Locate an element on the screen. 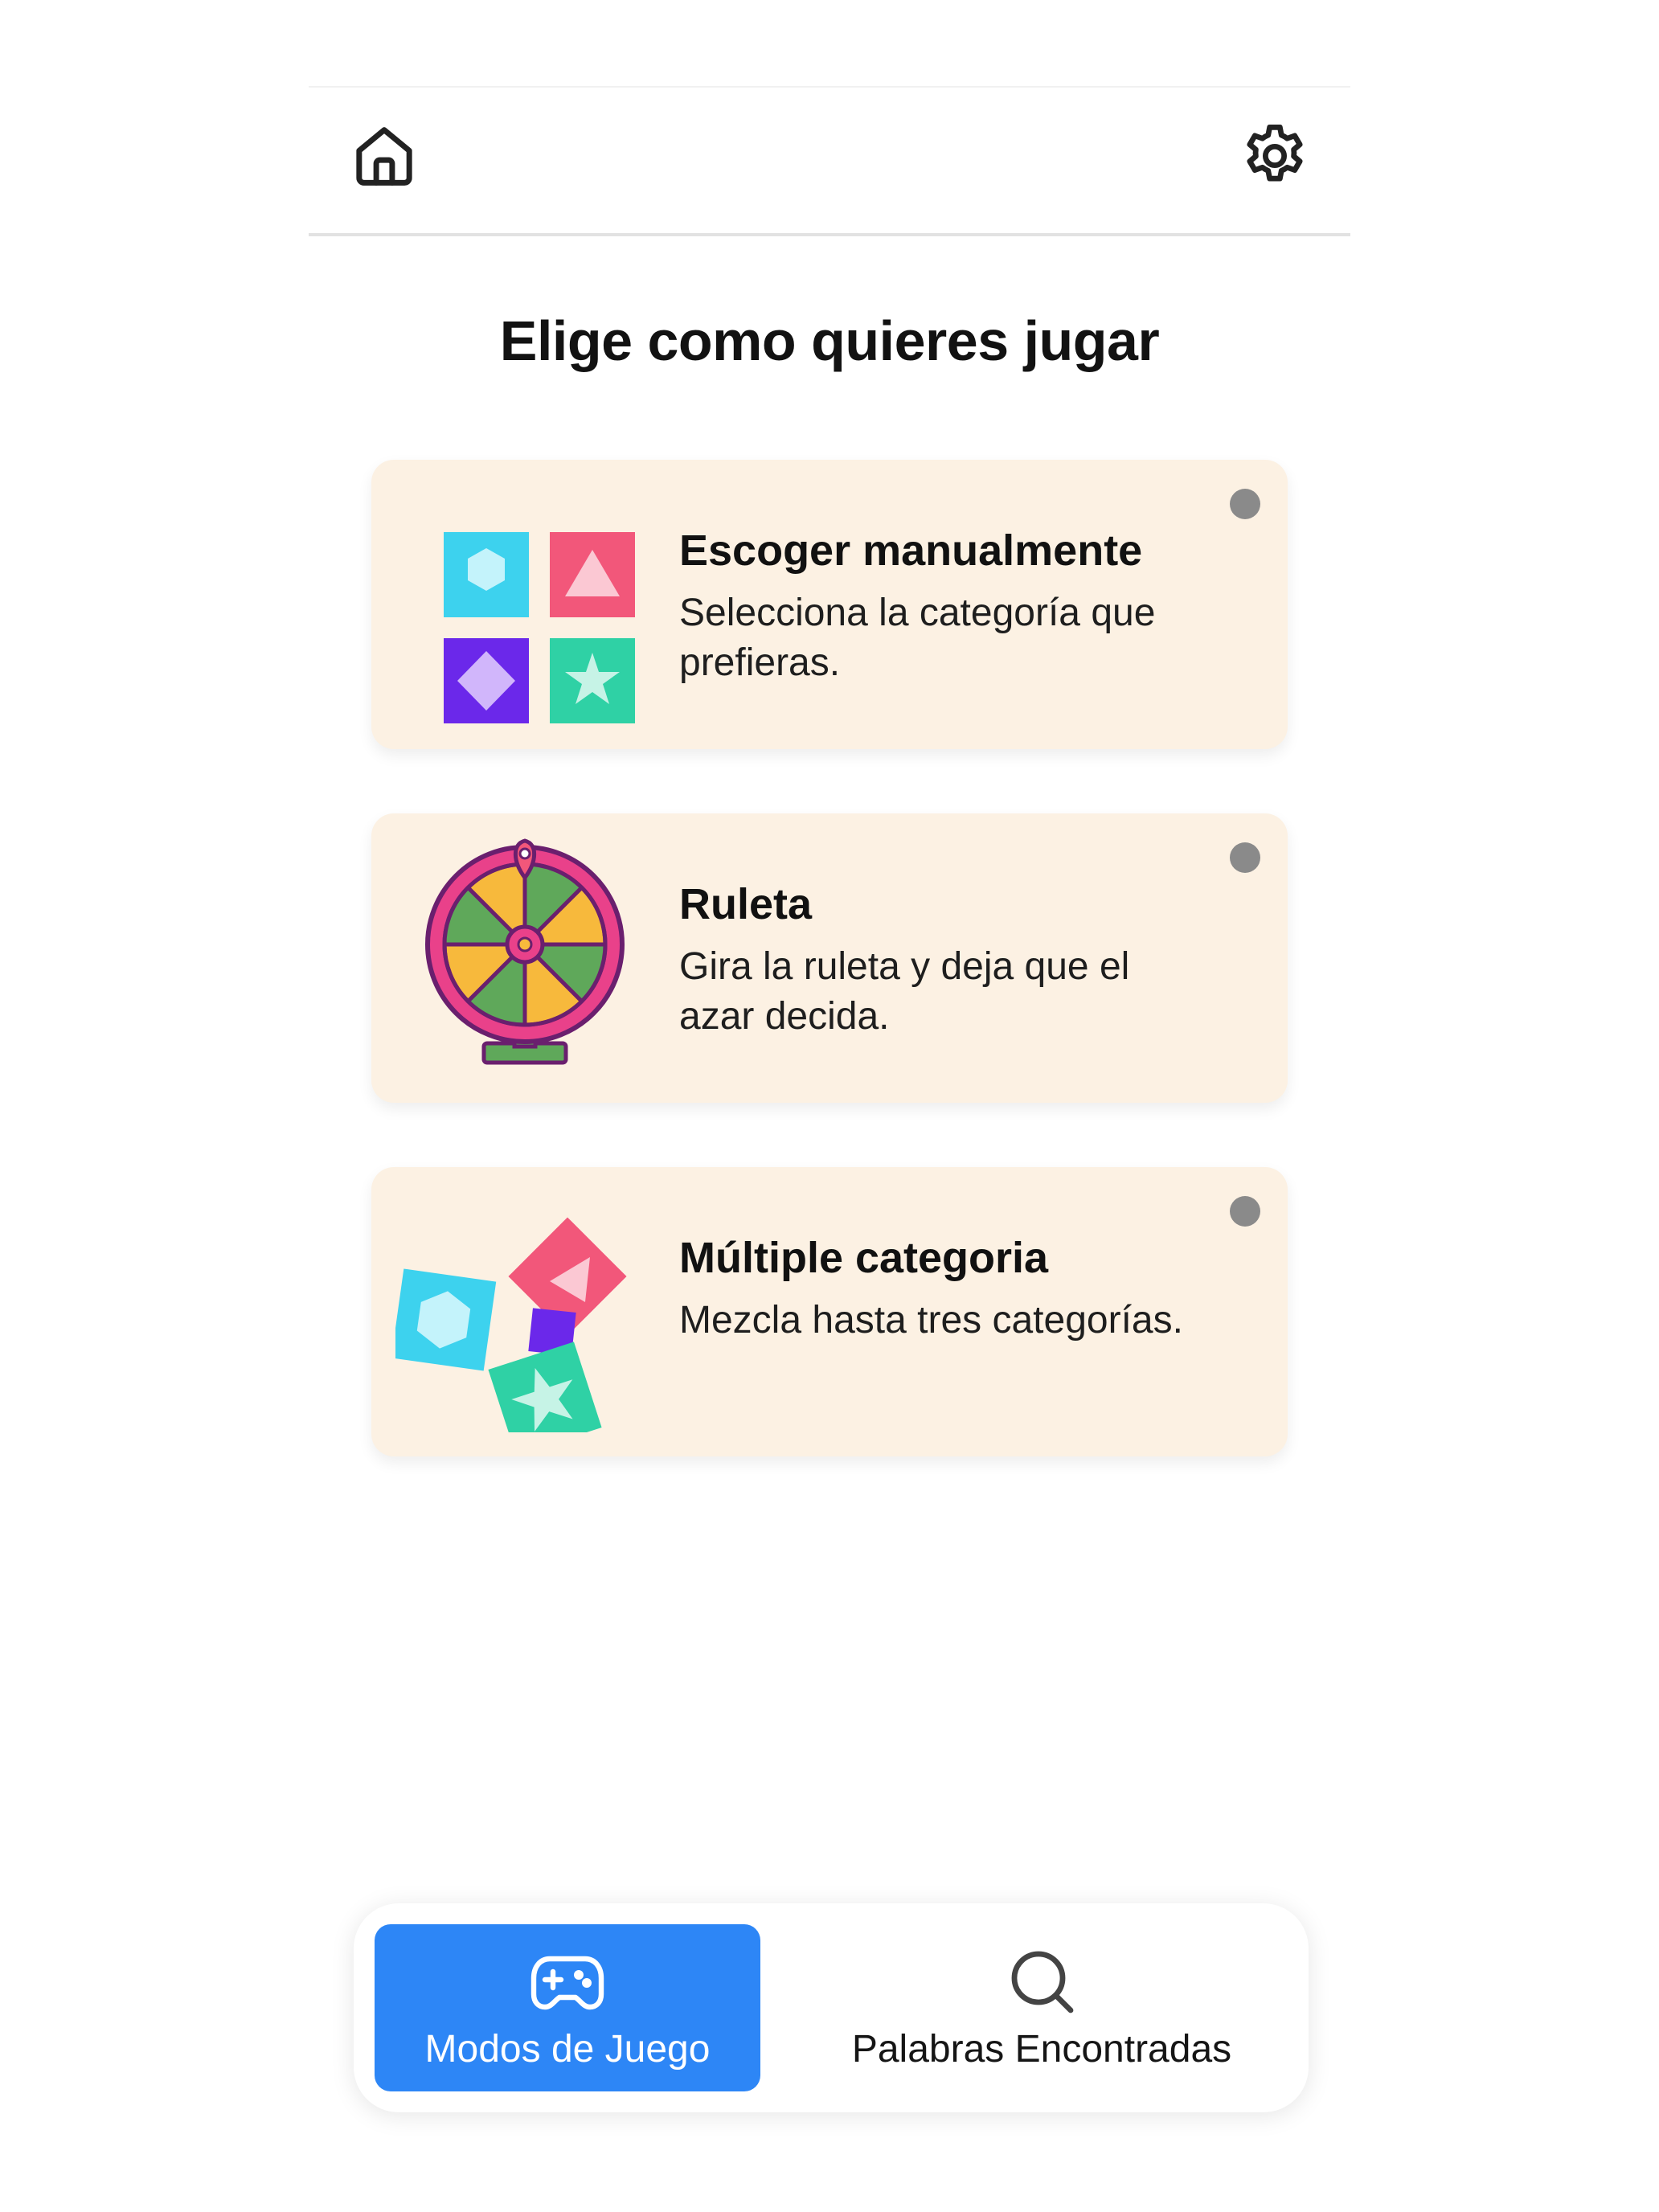 Image resolution: width=1659 pixels, height=2212 pixels. gear-icon is located at coordinates (1275, 153).